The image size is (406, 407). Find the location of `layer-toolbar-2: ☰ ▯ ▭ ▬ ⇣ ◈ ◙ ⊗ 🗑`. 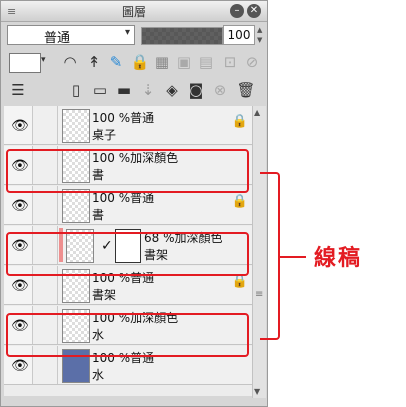

layer-toolbar-2: ☰ ▯ ▭ ▬ ⇣ ◈ ◙ ⊗ 🗑 is located at coordinates (135, 92).